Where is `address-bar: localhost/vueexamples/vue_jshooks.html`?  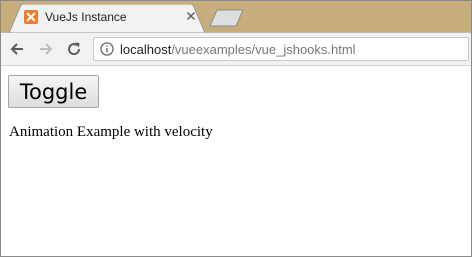
address-bar: localhost/vueexamples/vue_jshooks.html is located at coordinates (281, 49).